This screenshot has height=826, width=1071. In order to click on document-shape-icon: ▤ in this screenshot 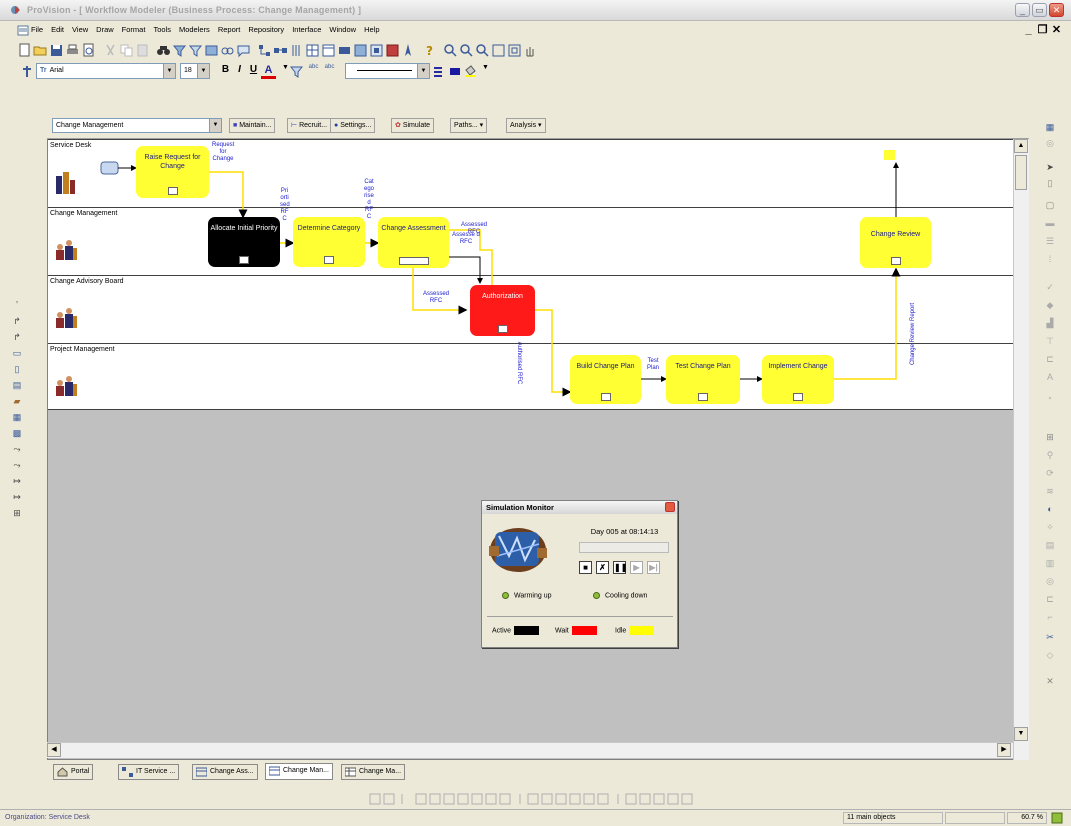, I will do `click(17, 386)`.